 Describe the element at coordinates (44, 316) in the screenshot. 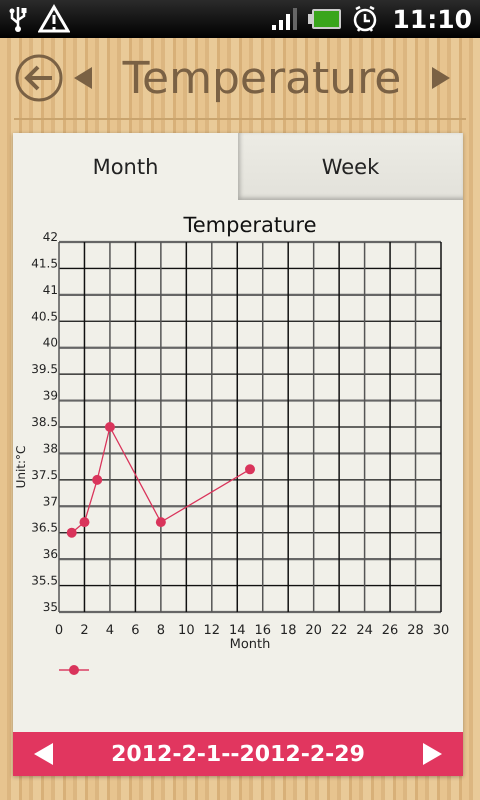

I see `axis-tick-label: 40.5` at that location.